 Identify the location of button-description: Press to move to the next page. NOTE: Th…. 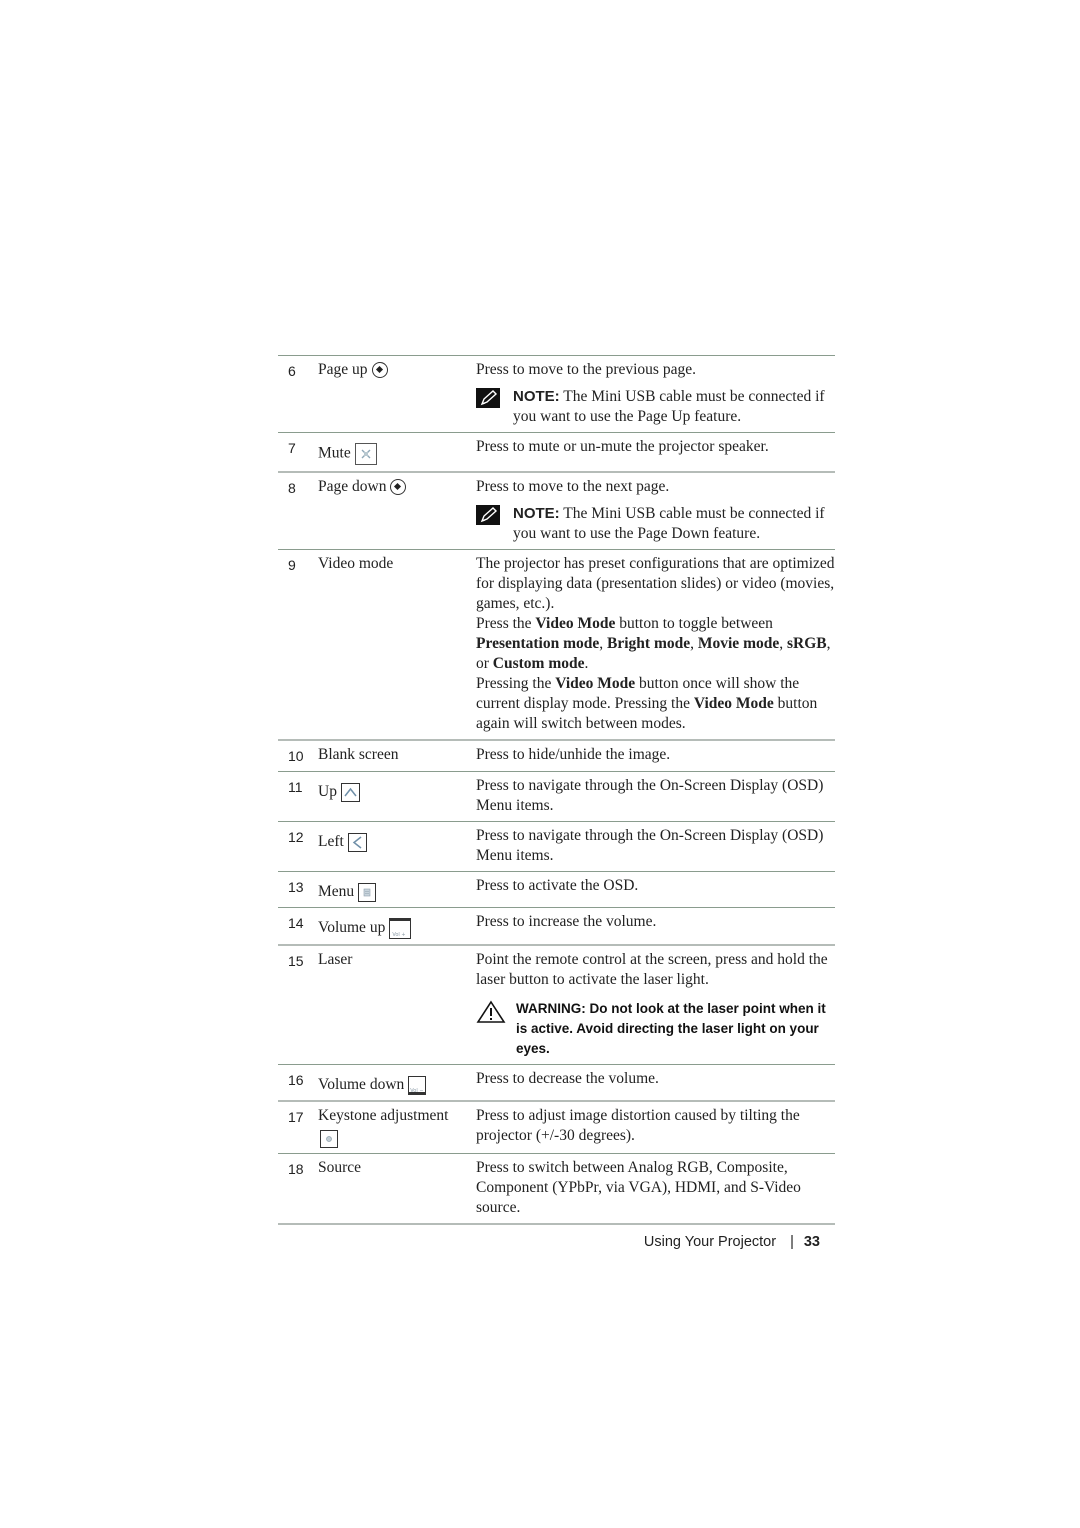
(655, 510).